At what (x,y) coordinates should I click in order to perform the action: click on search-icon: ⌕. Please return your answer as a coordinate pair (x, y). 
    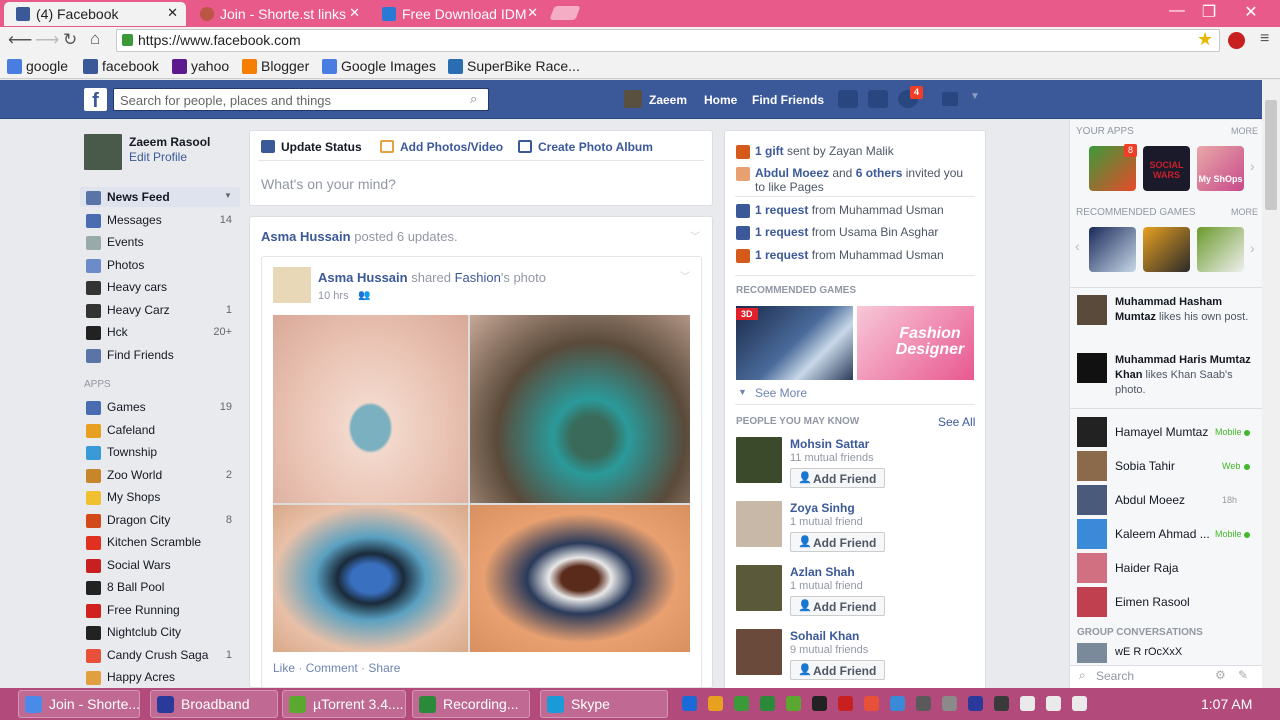
    Looking at the image, I should click on (473, 99).